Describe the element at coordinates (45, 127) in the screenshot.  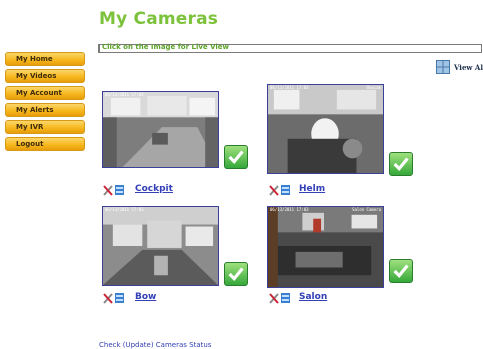
I see `nav-my-ivr: My IVR` at that location.